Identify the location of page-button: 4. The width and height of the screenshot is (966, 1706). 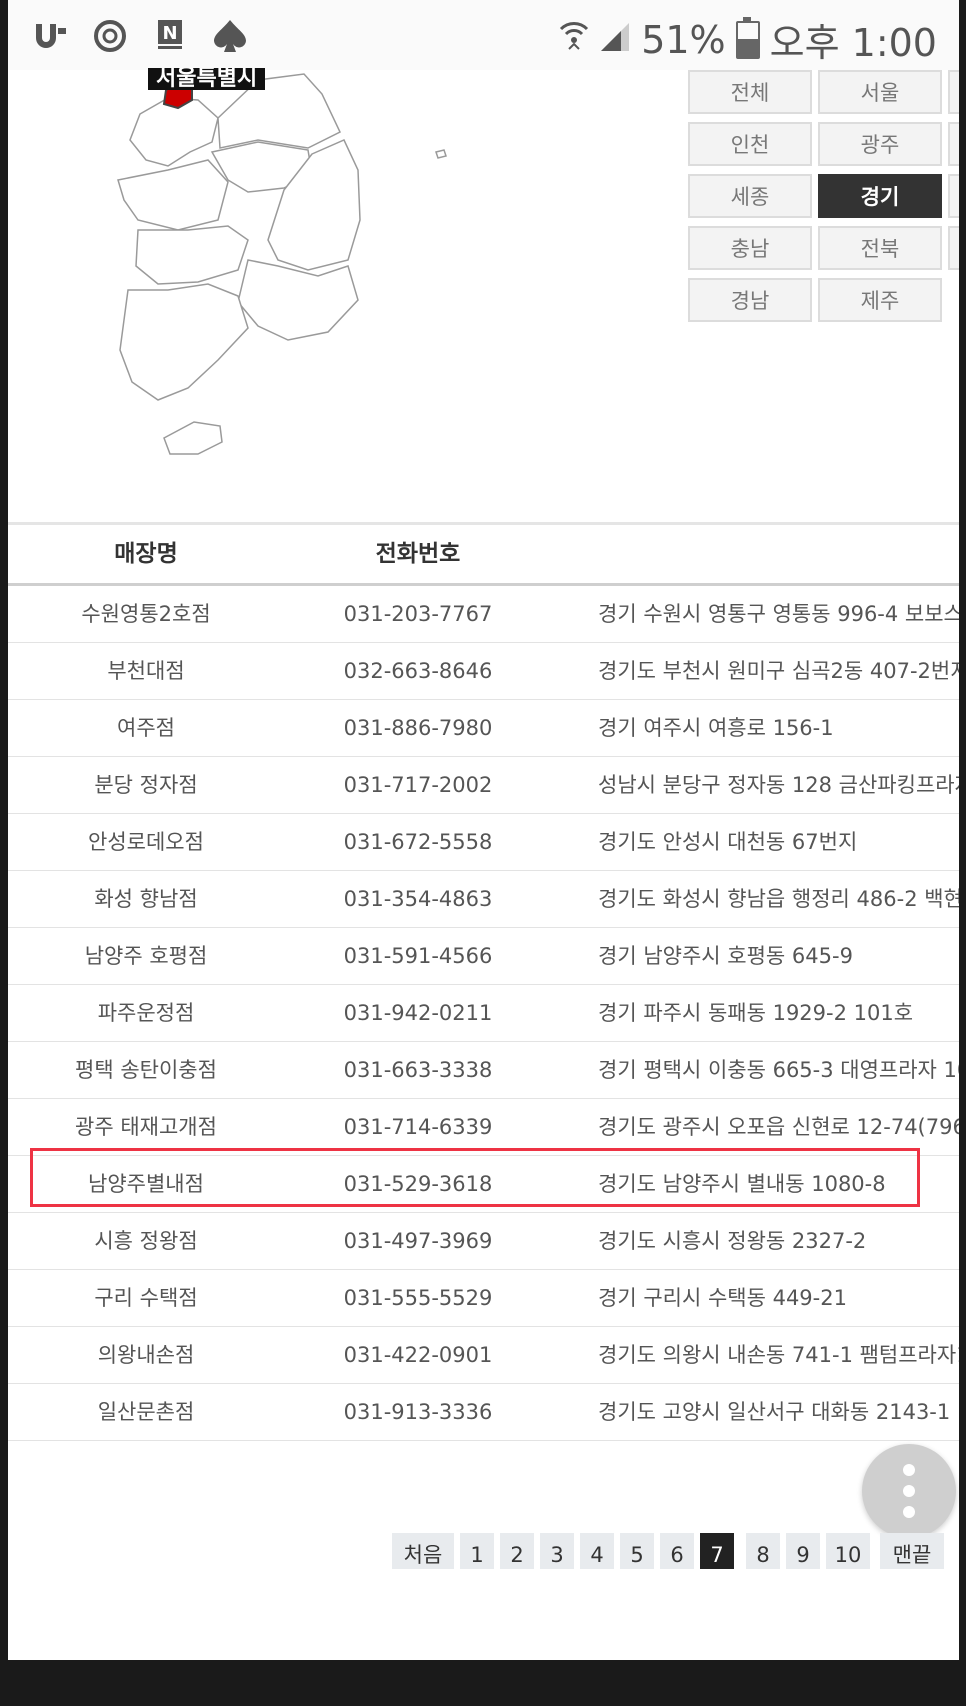
(597, 1551).